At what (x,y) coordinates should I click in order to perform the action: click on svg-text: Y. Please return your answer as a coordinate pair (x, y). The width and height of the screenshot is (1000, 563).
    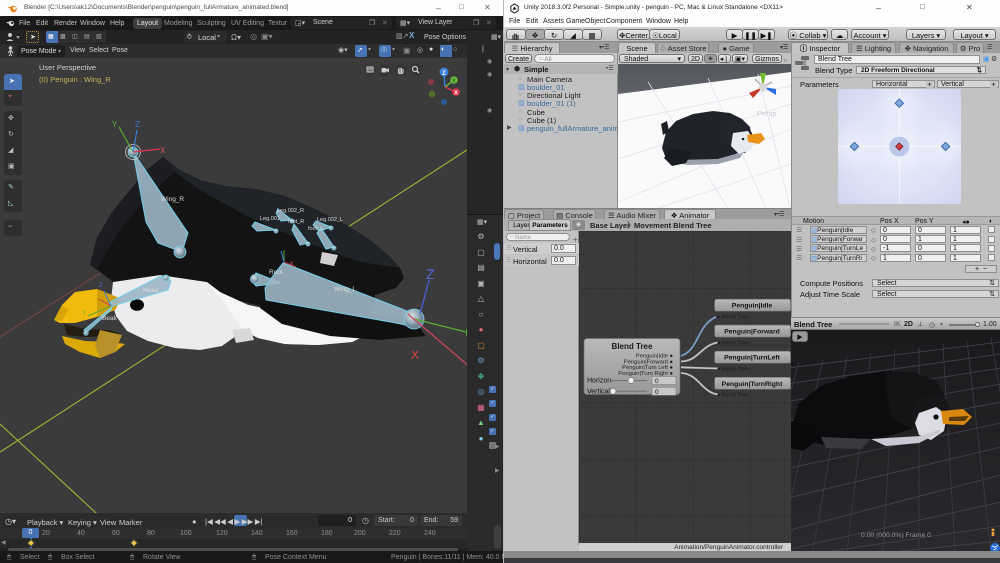
    Looking at the image, I should click on (454, 82).